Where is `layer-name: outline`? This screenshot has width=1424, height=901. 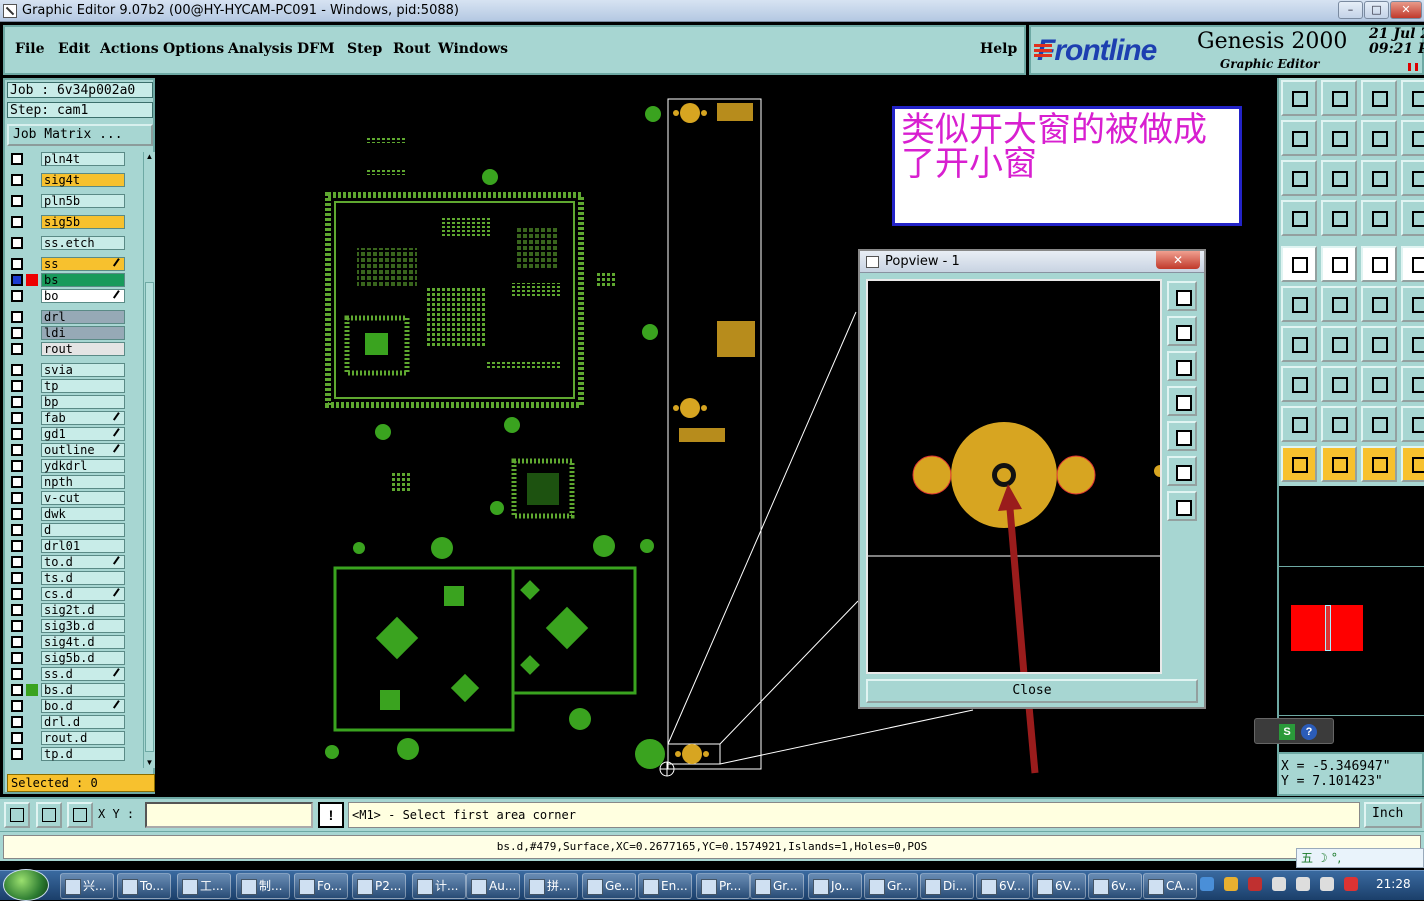 layer-name: outline is located at coordinates (83, 450).